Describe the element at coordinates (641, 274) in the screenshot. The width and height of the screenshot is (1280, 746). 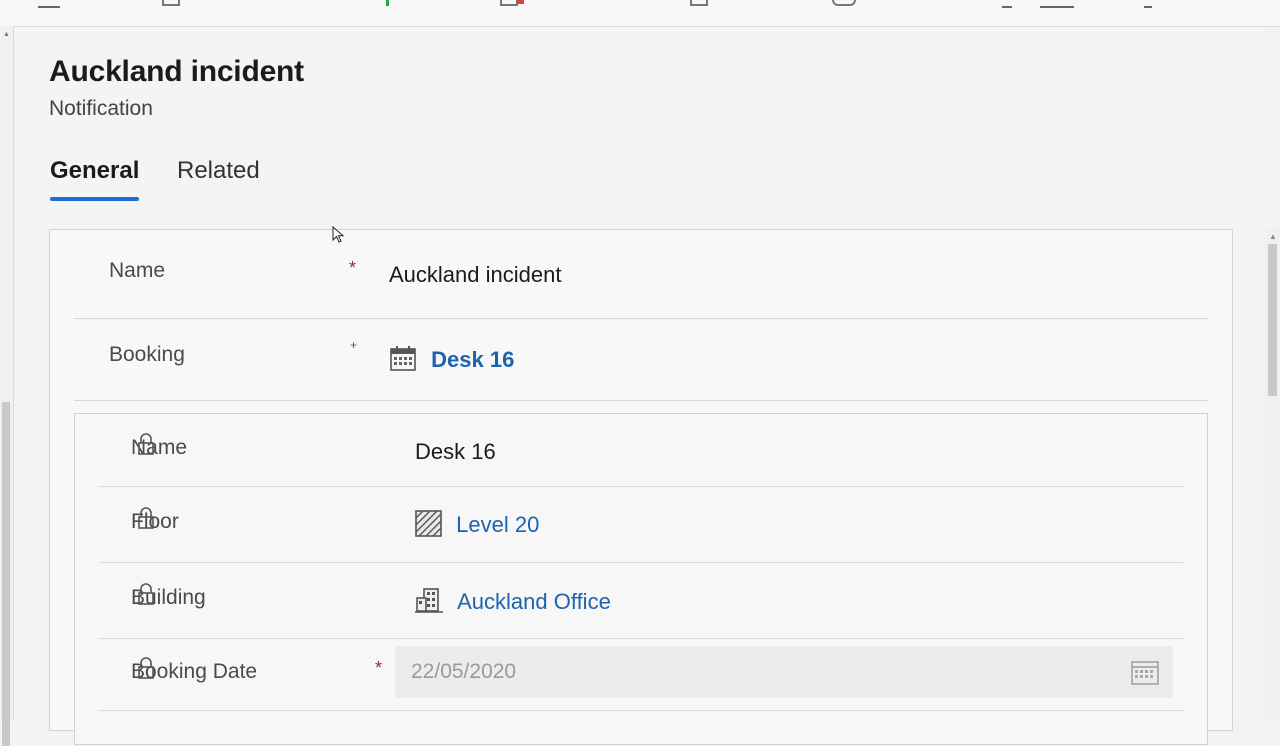
I see `name-row: Name * Auckland incident` at that location.